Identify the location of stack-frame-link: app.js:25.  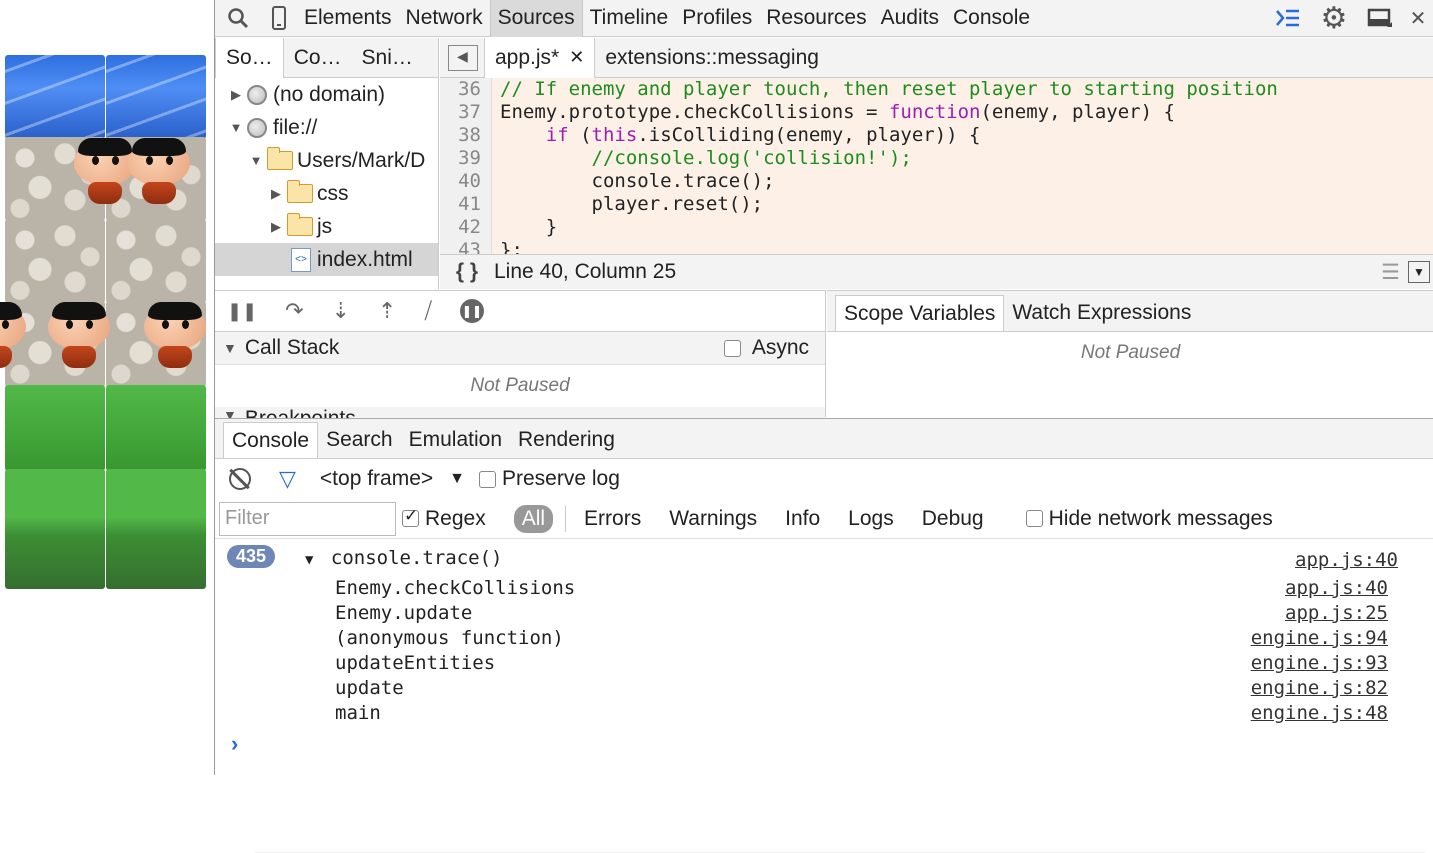
(1336, 613).